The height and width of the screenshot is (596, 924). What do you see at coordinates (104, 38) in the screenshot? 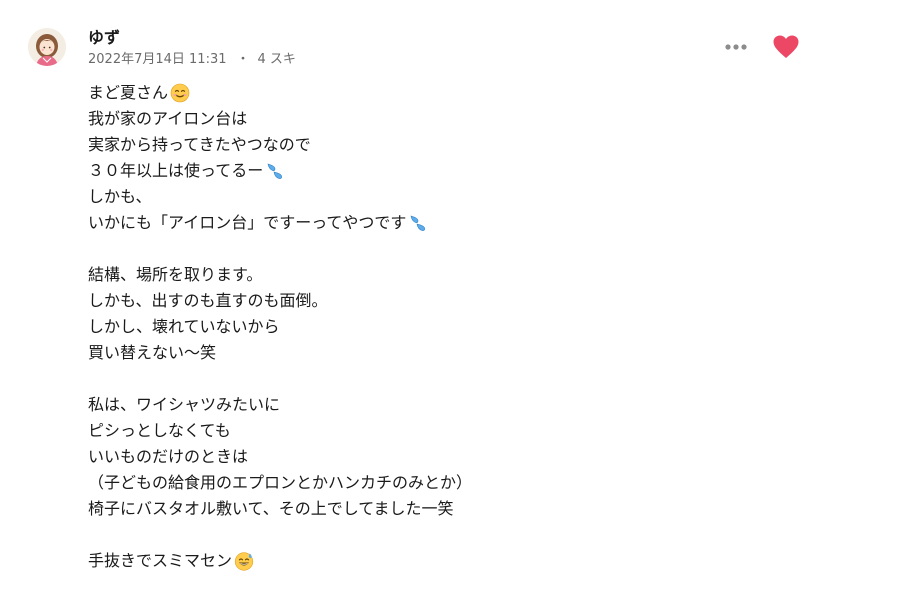
I see `author-name: ゆず` at bounding box center [104, 38].